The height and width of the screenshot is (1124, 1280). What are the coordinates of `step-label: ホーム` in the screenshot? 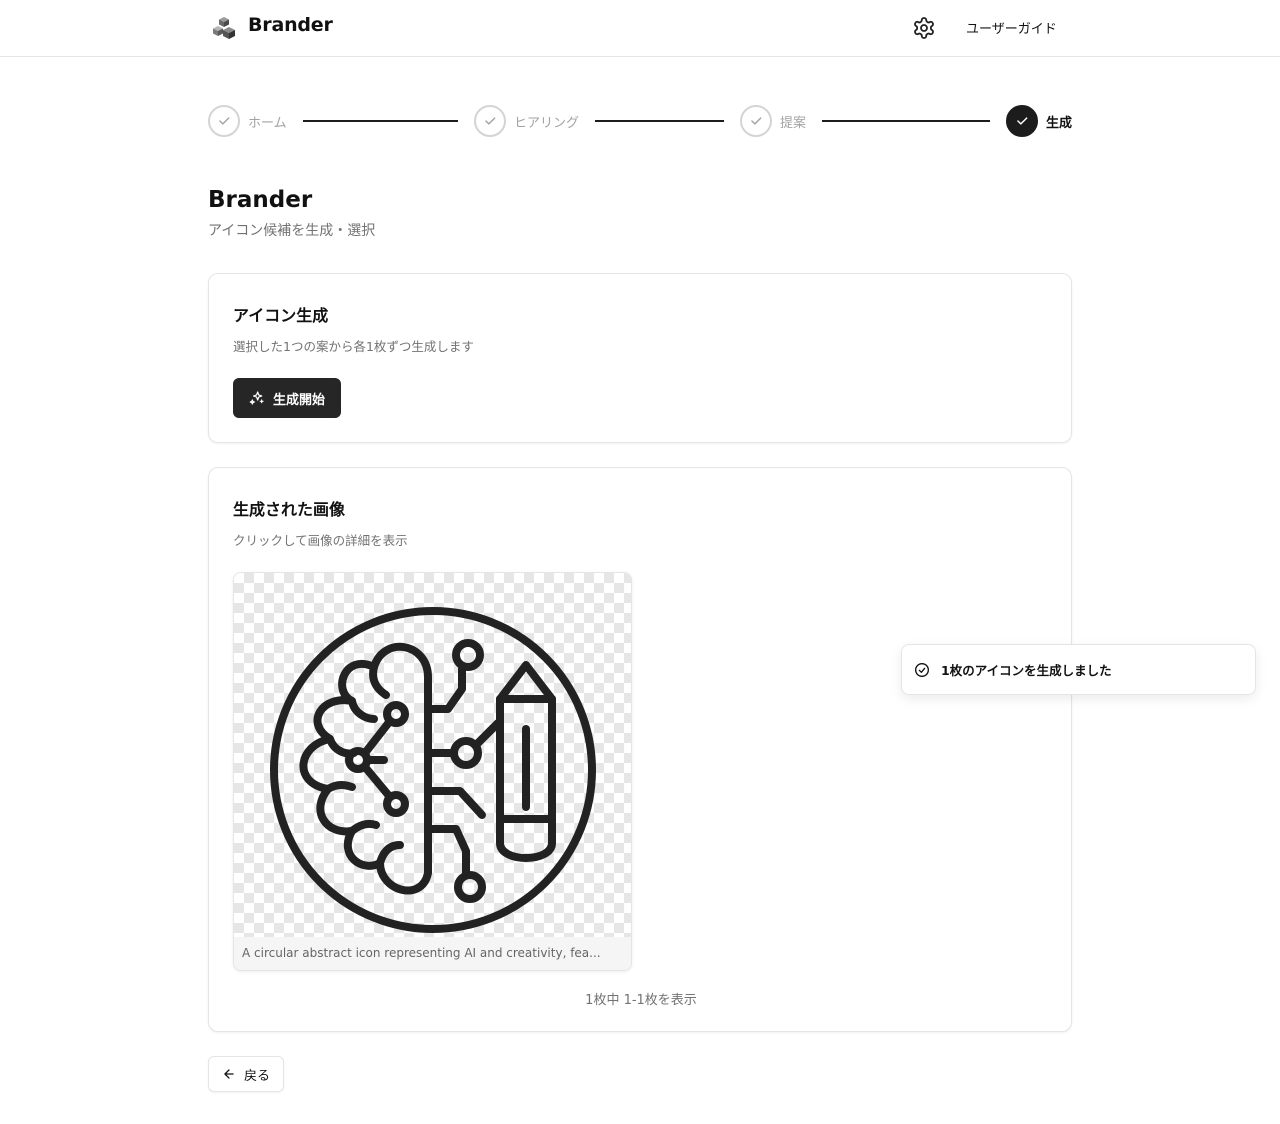 It's located at (267, 123).